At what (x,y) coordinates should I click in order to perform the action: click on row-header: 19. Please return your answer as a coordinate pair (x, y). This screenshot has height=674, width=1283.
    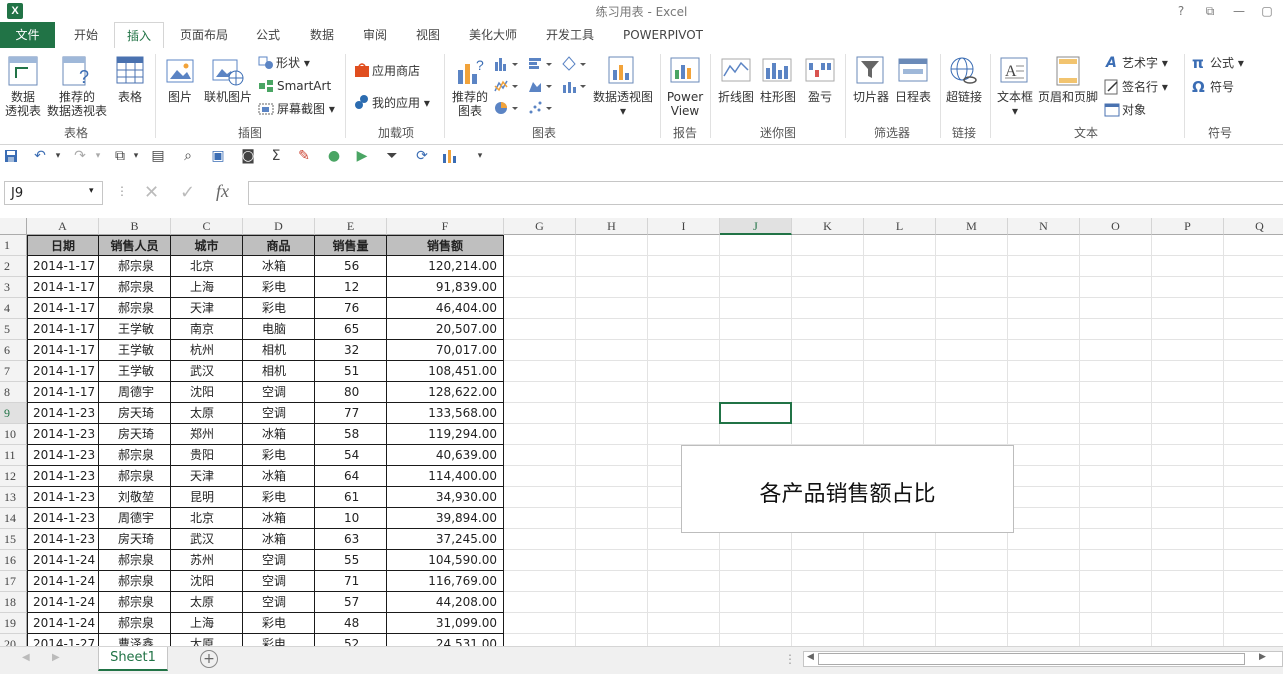
    Looking at the image, I should click on (13, 623).